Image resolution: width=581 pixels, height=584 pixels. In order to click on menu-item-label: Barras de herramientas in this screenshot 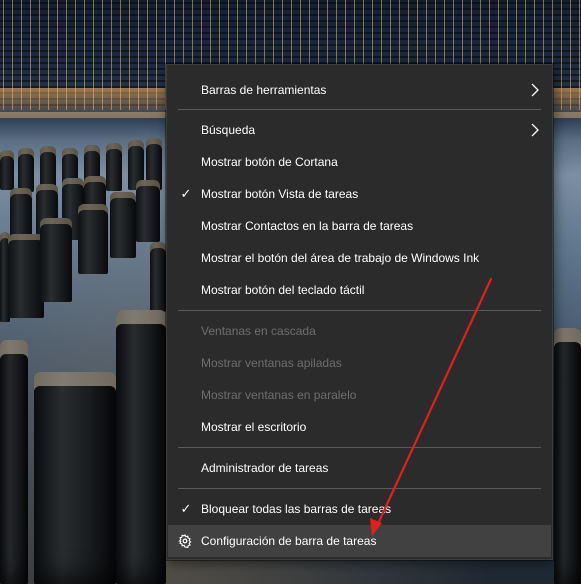, I will do `click(264, 90)`.